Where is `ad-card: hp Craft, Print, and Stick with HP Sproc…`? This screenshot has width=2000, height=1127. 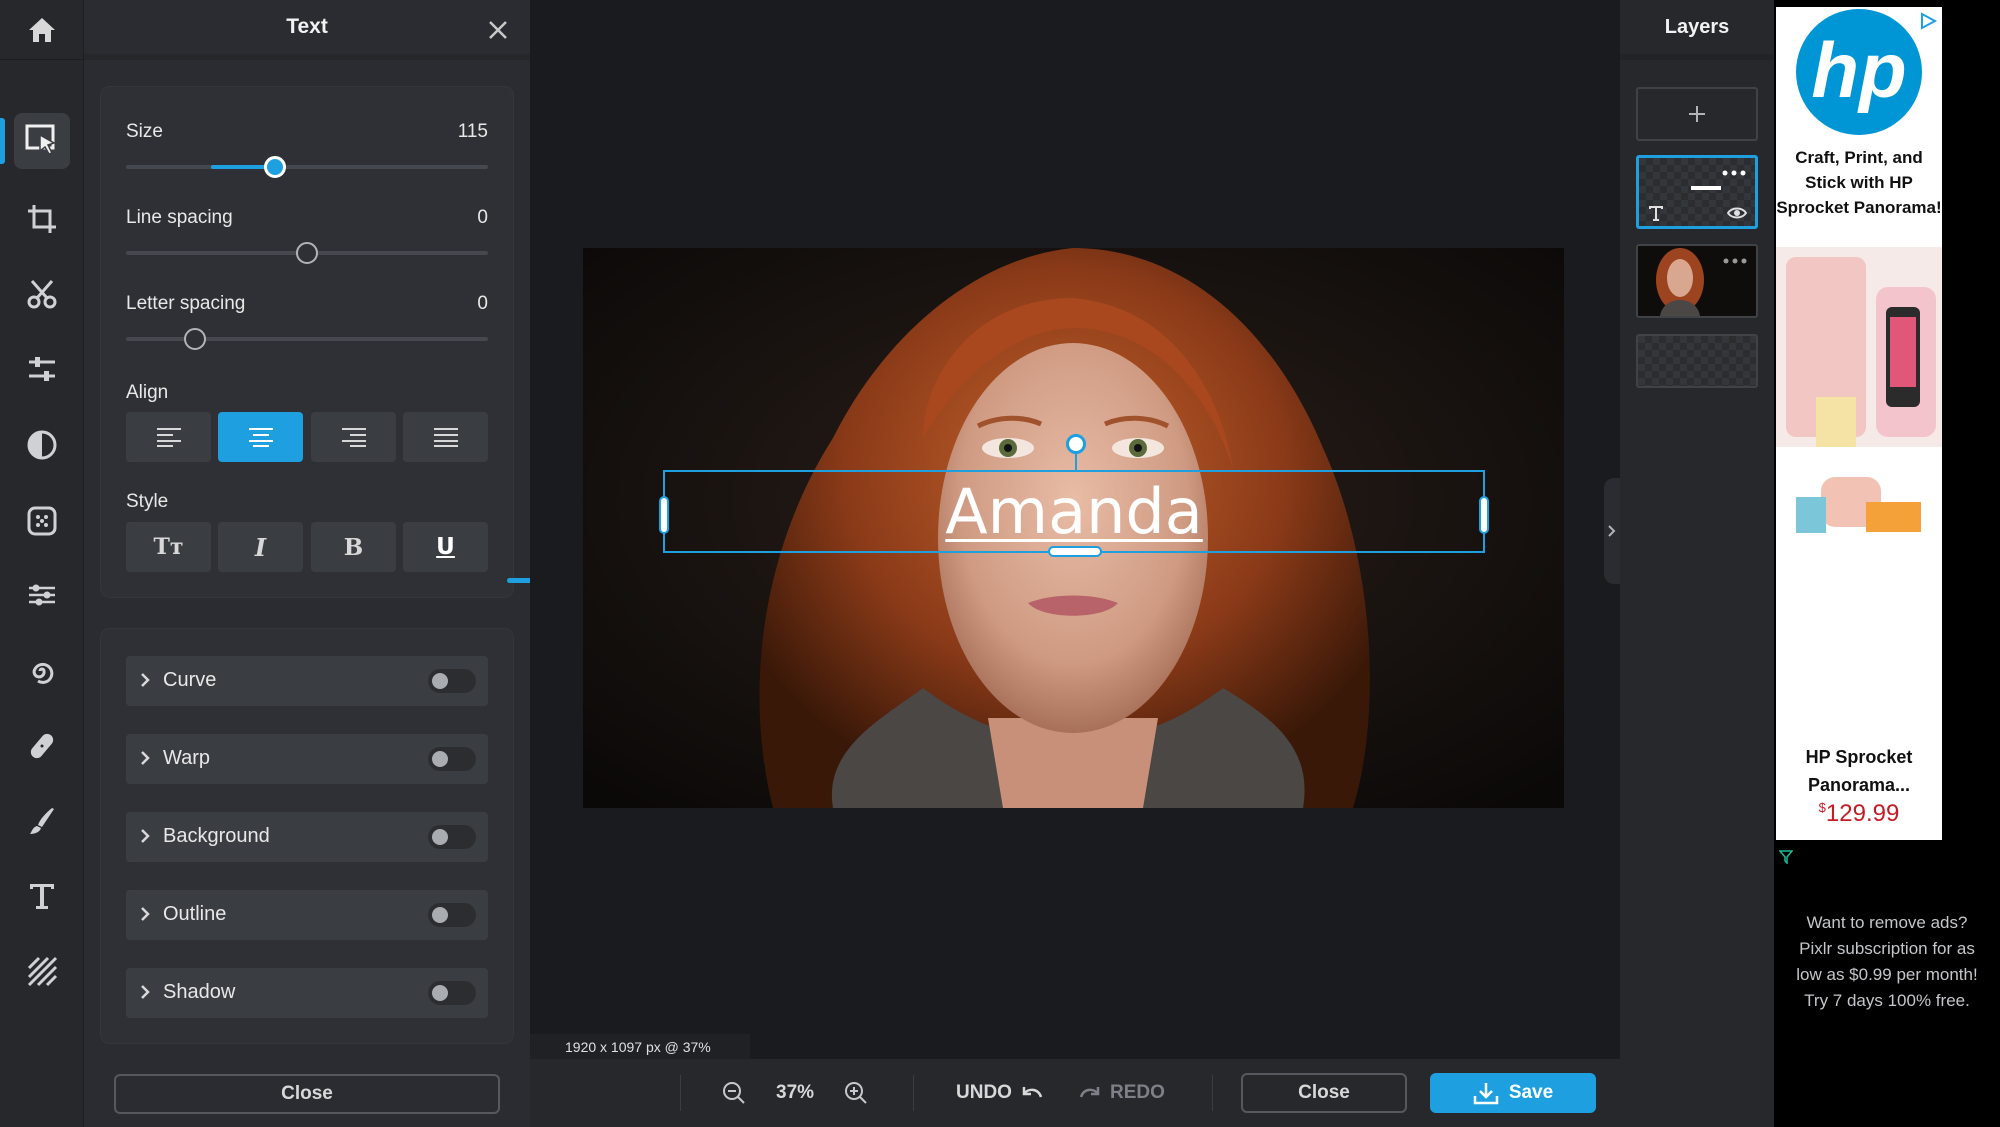
ad-card: hp Craft, Print, and Stick with HP Sproc… is located at coordinates (1859, 423).